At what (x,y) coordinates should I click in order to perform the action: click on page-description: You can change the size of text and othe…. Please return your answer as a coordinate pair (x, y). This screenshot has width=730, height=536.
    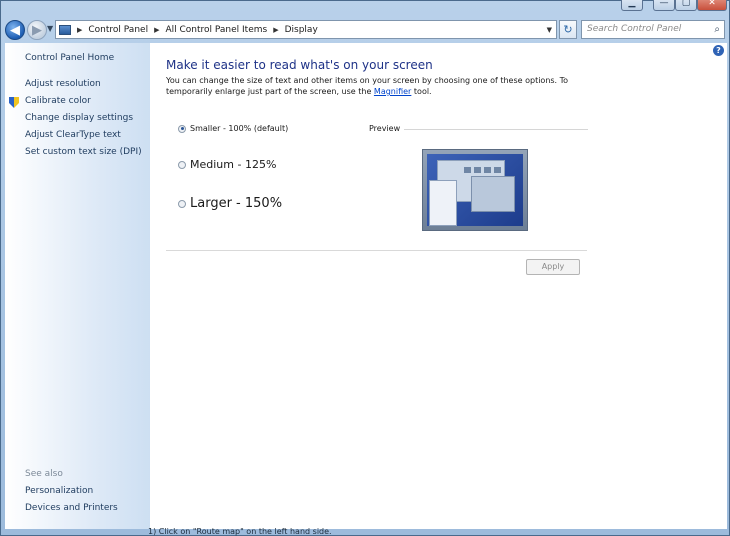
    Looking at the image, I should click on (376, 86).